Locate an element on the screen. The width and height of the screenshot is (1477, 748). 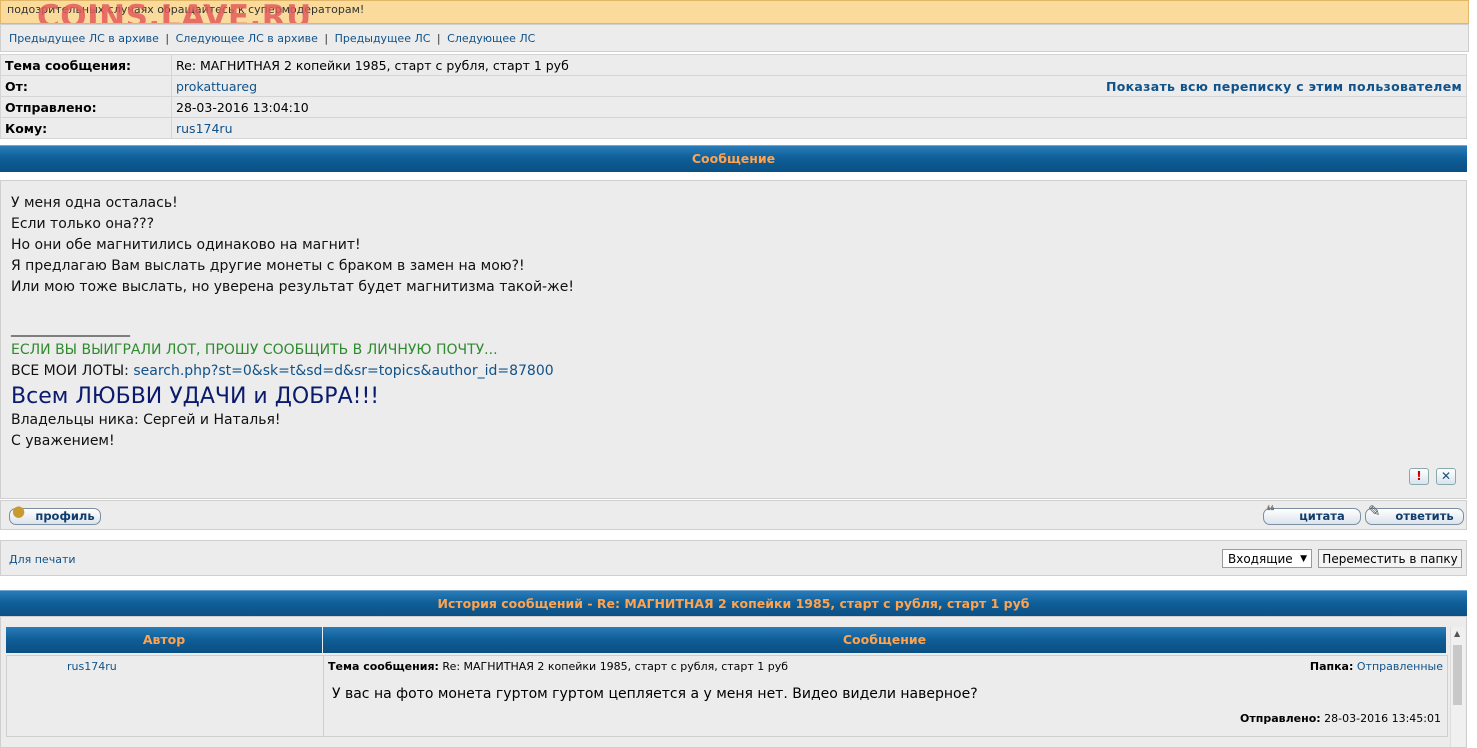
signature-rule: _________________ is located at coordinates (70, 329).